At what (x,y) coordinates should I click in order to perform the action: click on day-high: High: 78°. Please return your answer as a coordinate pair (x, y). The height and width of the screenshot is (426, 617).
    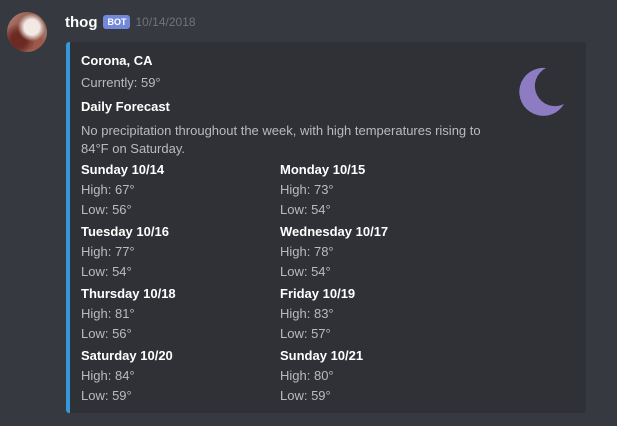
    Looking at the image, I should click on (307, 251).